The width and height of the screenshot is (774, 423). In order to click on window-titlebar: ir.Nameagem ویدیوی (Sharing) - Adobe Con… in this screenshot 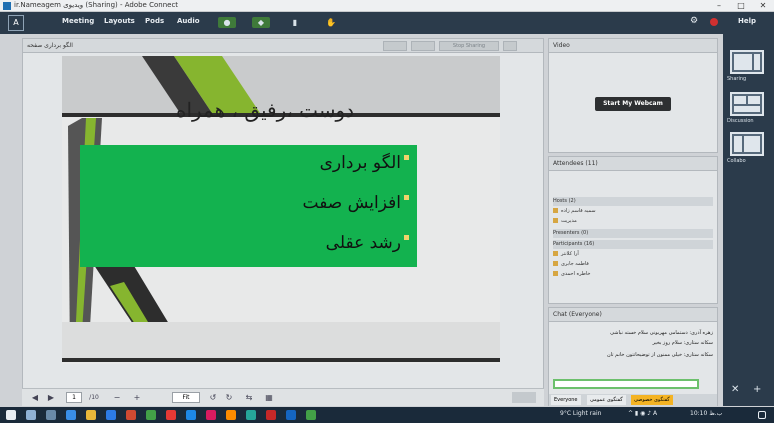, I will do `click(387, 6)`.